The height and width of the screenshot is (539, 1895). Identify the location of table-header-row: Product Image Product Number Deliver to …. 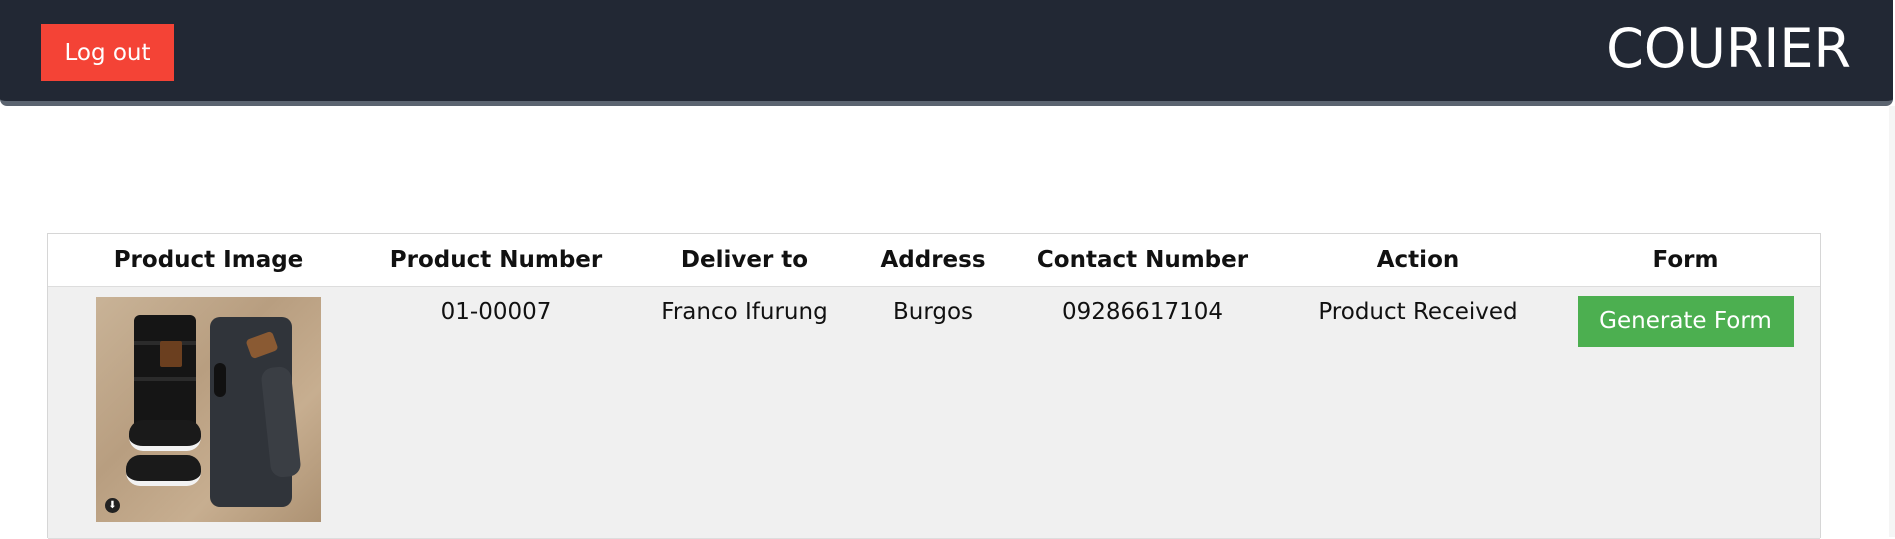
(934, 260).